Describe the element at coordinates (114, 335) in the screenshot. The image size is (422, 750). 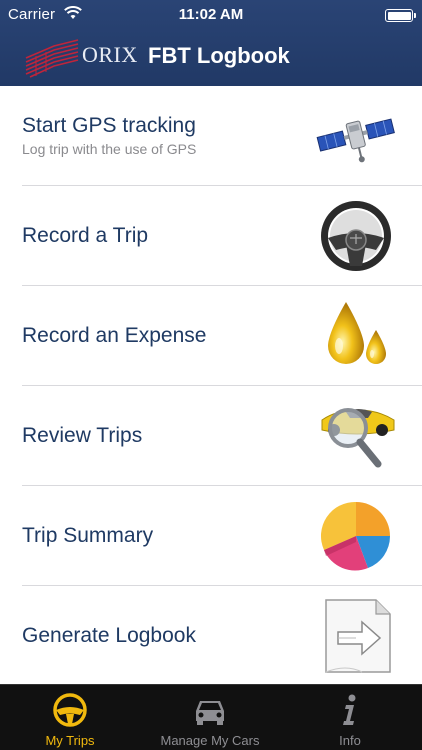
I see `menu-item-label: Record an Expense` at that location.